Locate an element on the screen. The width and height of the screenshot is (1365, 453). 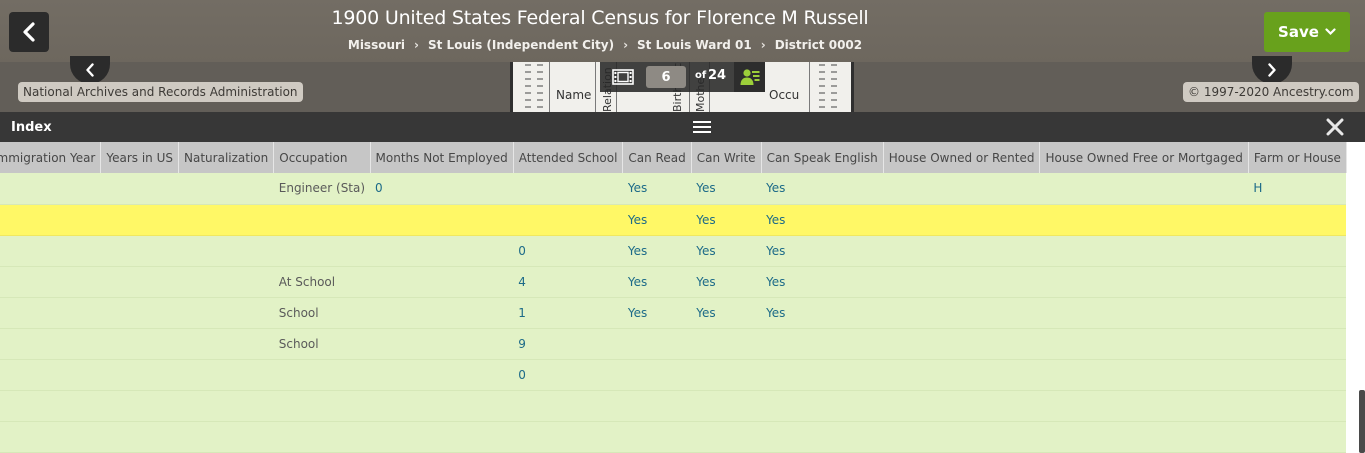
index-panel-title: Index is located at coordinates (31, 127).